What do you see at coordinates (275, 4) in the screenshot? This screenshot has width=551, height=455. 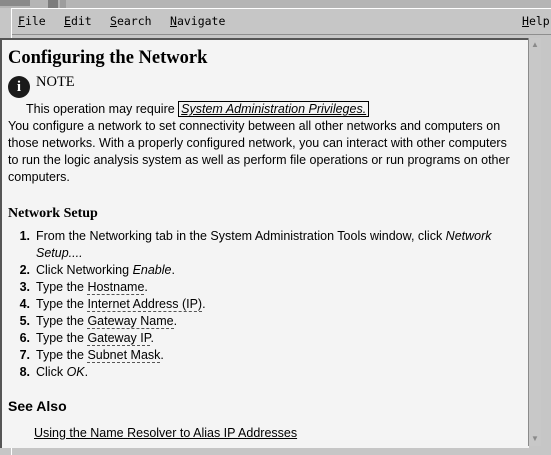 I see `background-strip` at bounding box center [275, 4].